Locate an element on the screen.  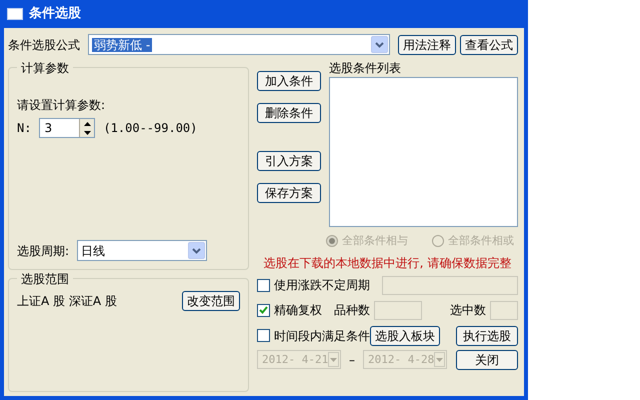
parameter-prompt: 请设置计算参数: is located at coordinates (61, 105).